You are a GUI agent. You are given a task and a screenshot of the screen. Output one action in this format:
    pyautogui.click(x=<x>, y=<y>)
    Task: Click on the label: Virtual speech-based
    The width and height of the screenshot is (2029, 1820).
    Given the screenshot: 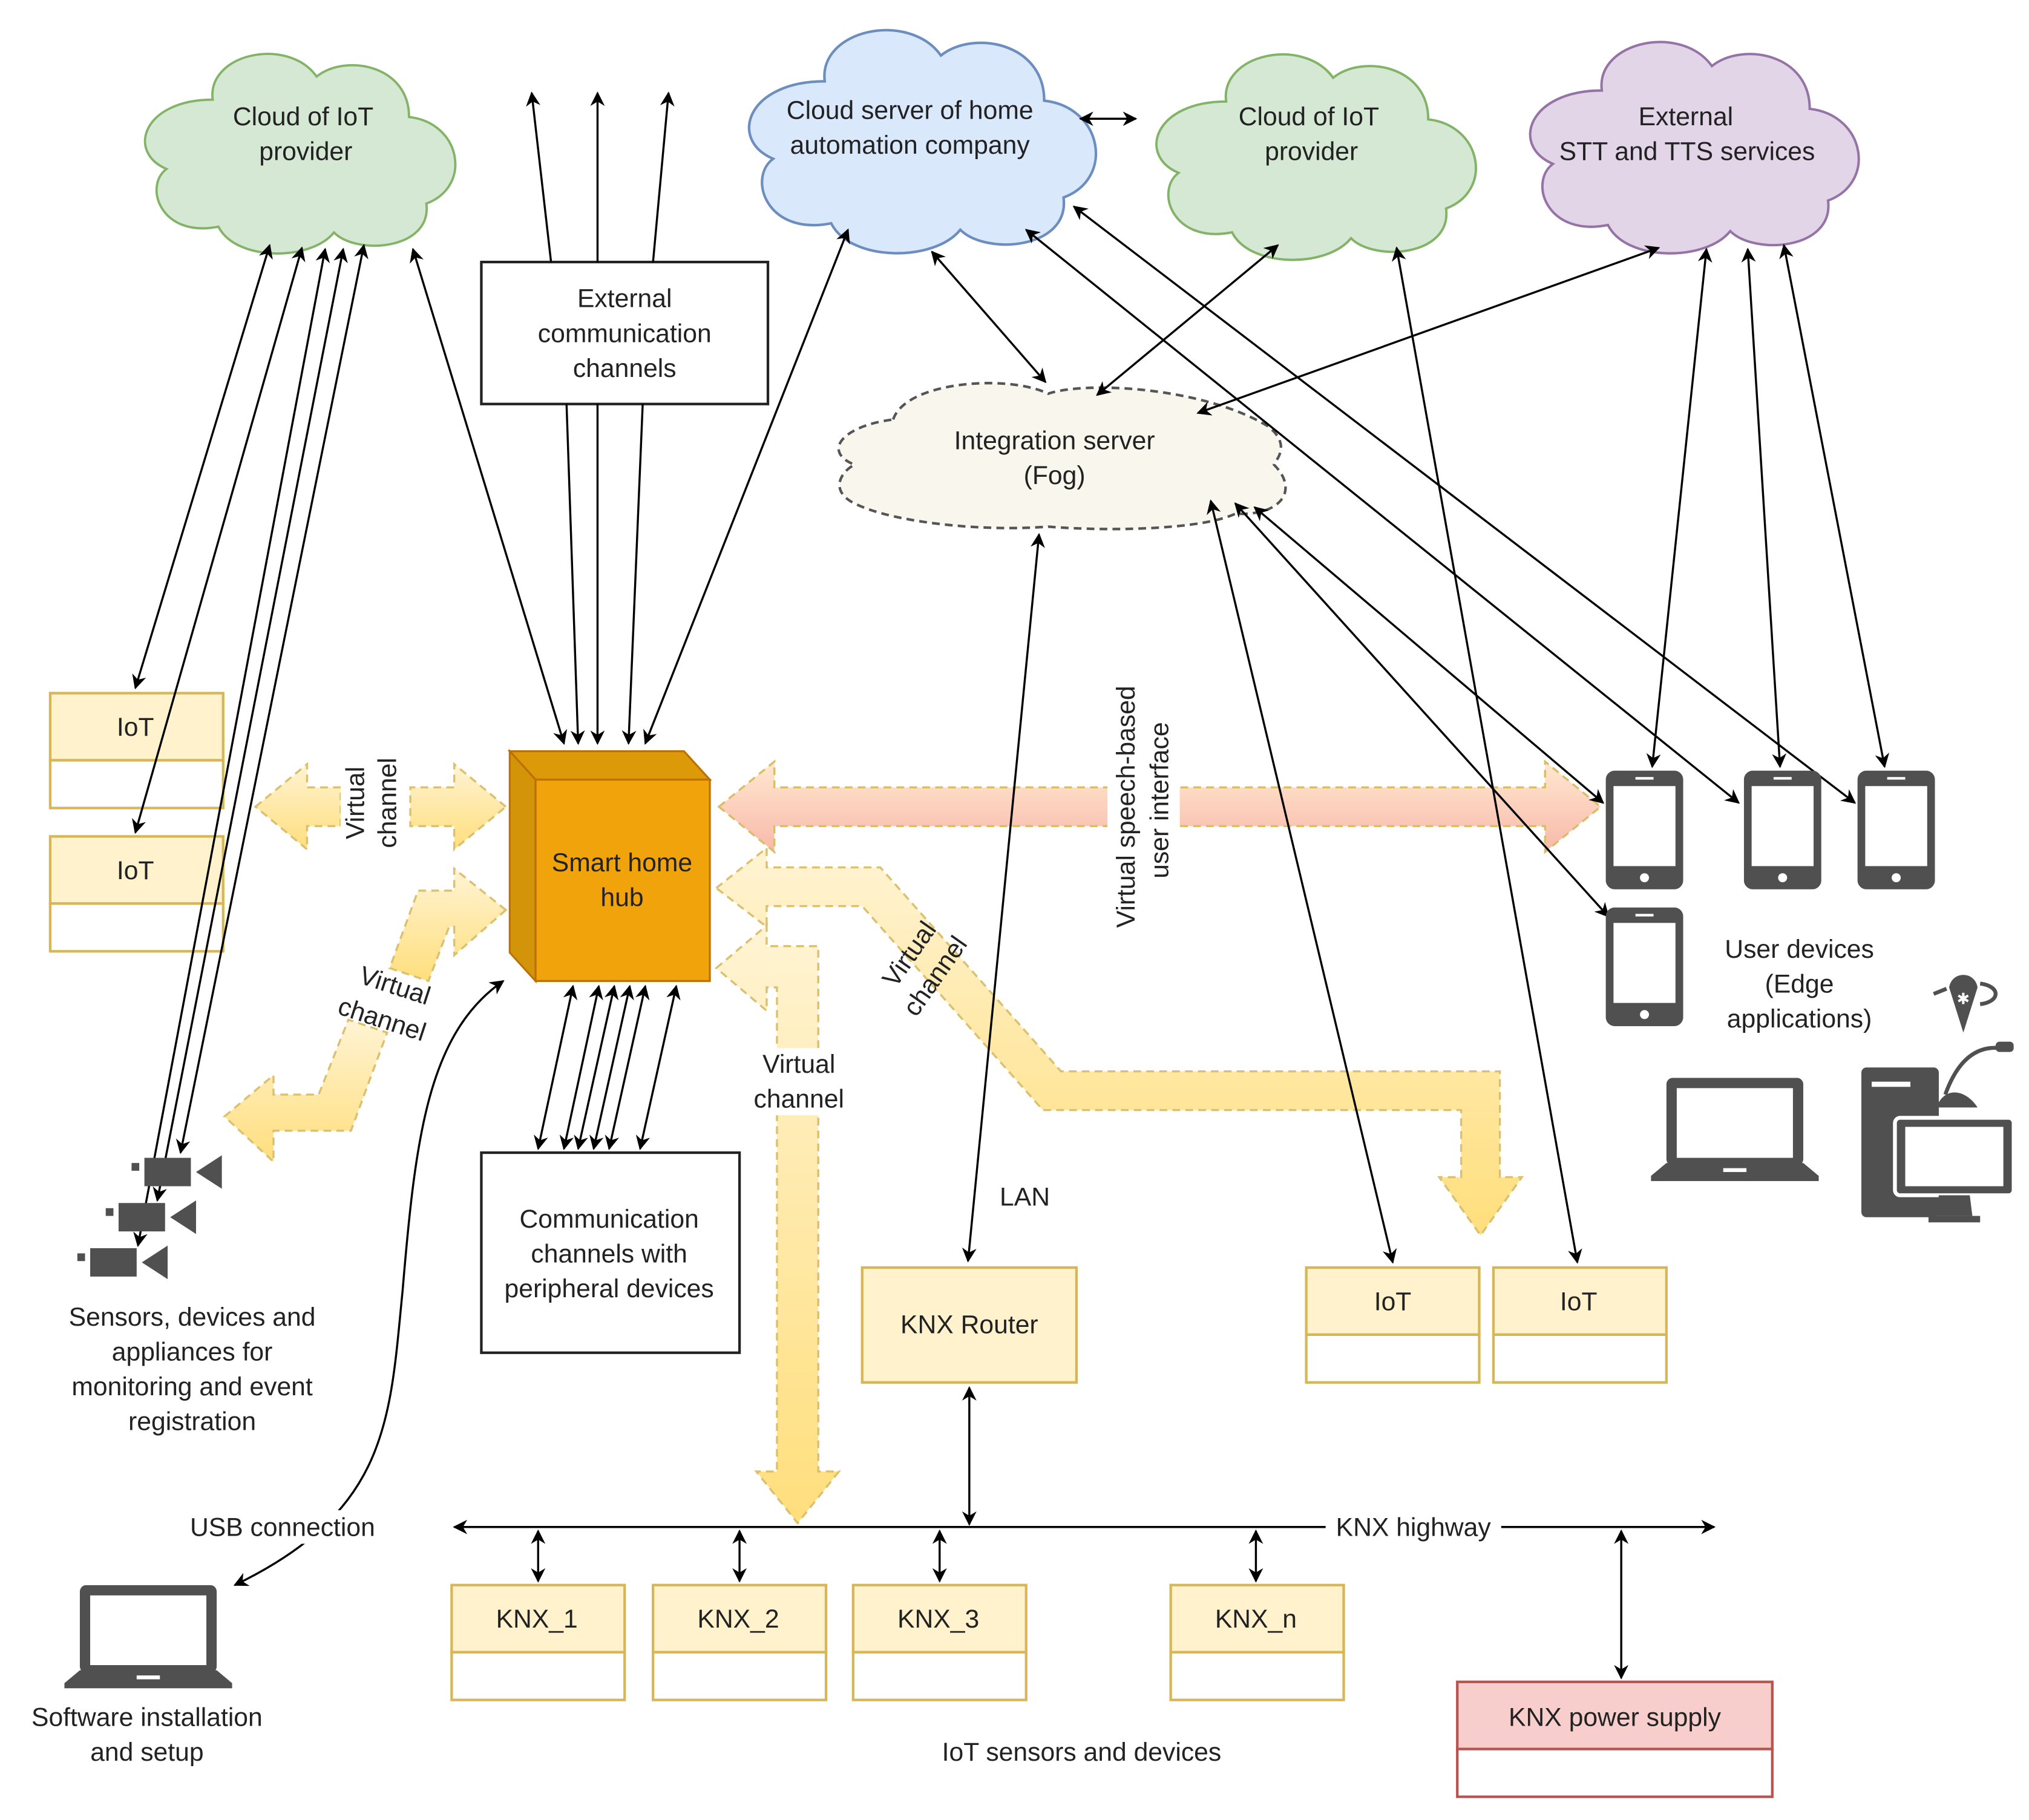 What is the action you would take?
    pyautogui.click(x=1126, y=807)
    